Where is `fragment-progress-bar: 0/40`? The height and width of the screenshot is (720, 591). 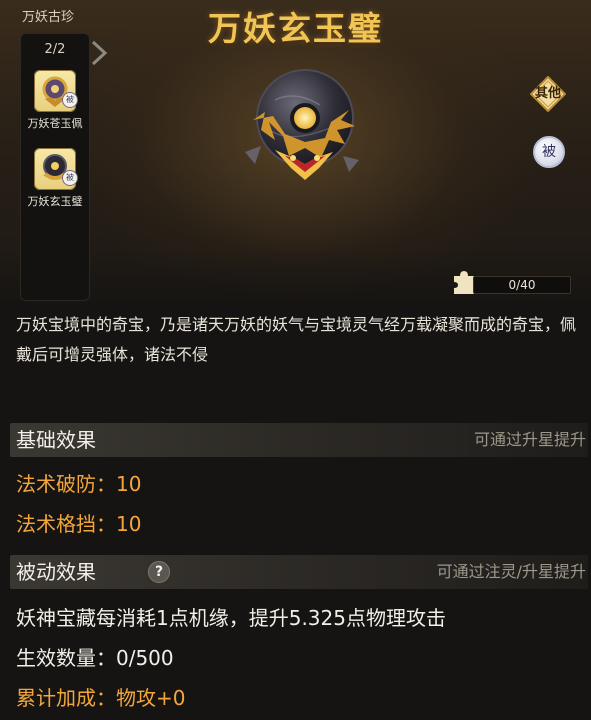
fragment-progress-bar: 0/40 is located at coordinates (522, 285).